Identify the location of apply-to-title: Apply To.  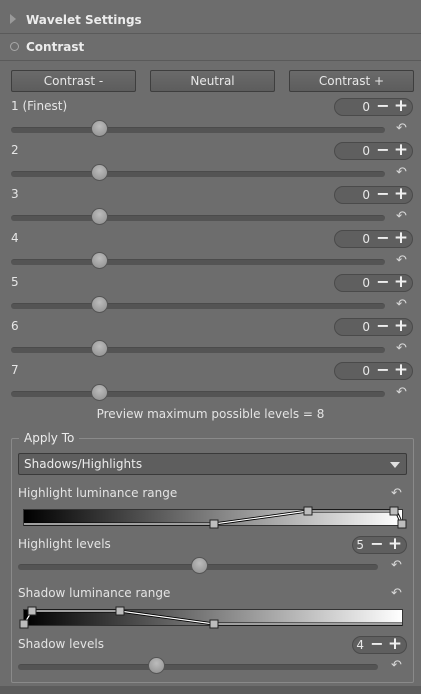
(49, 438).